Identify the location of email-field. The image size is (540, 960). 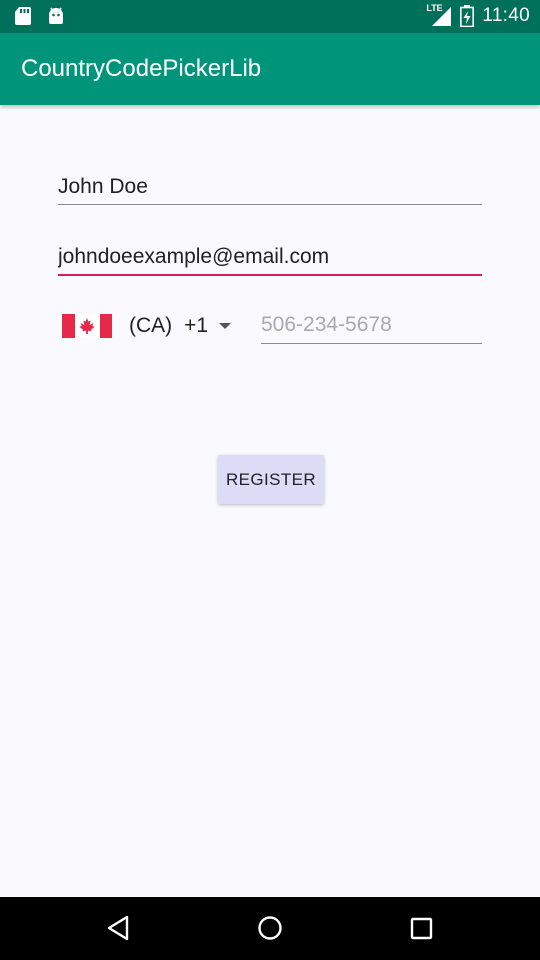
(270, 259).